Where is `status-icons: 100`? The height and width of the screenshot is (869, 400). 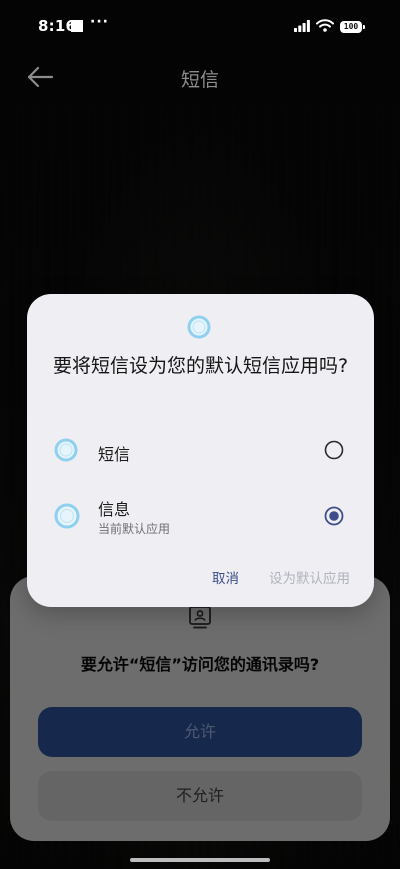 status-icons: 100 is located at coordinates (329, 26).